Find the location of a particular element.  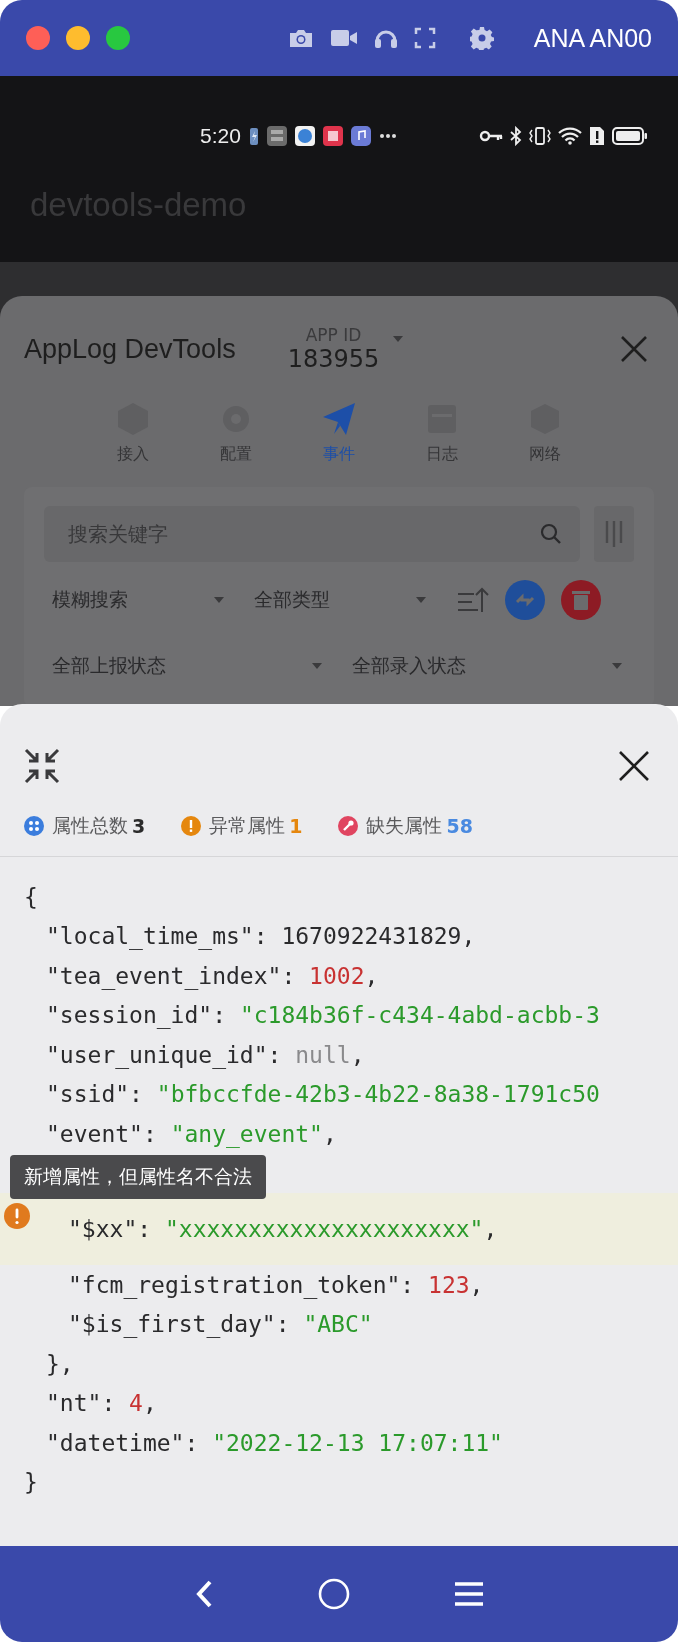

battery-icon is located at coordinates (630, 136).